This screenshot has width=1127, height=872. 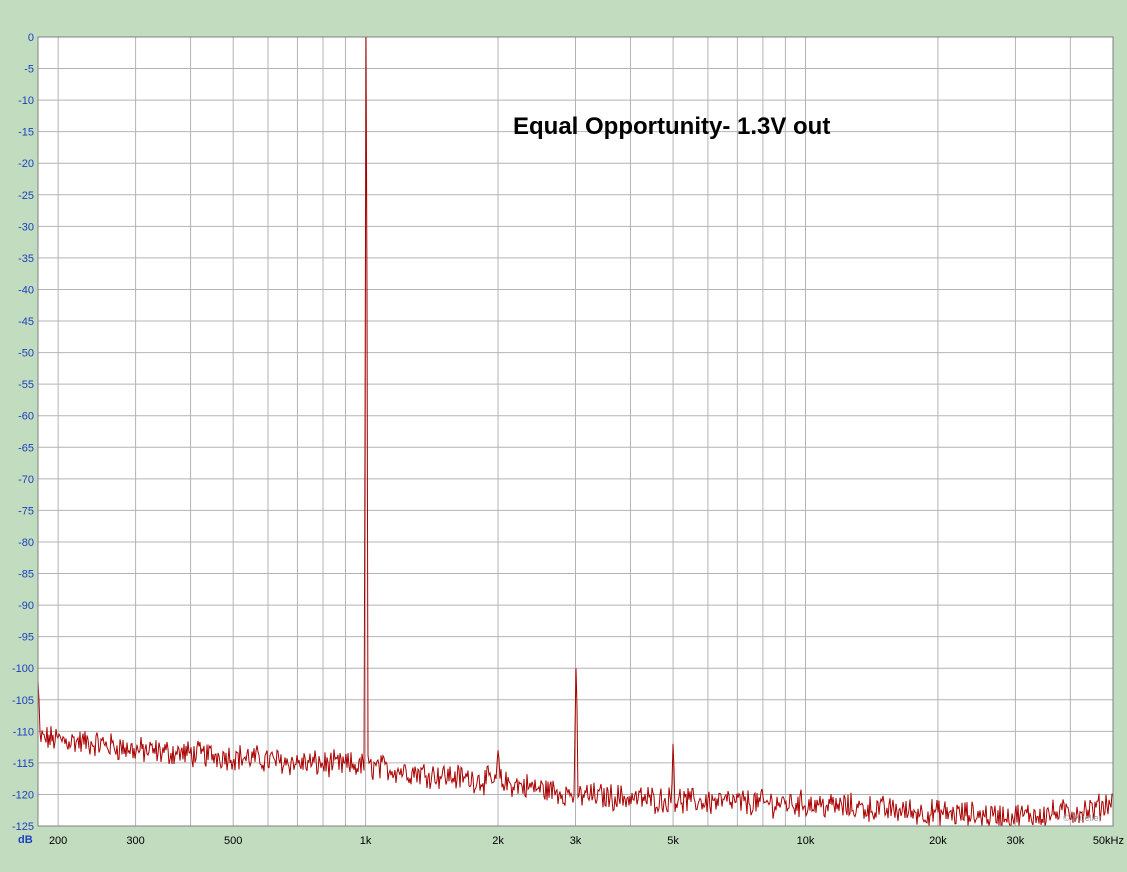 I want to click on y-tick-label: 0, so click(x=31, y=38).